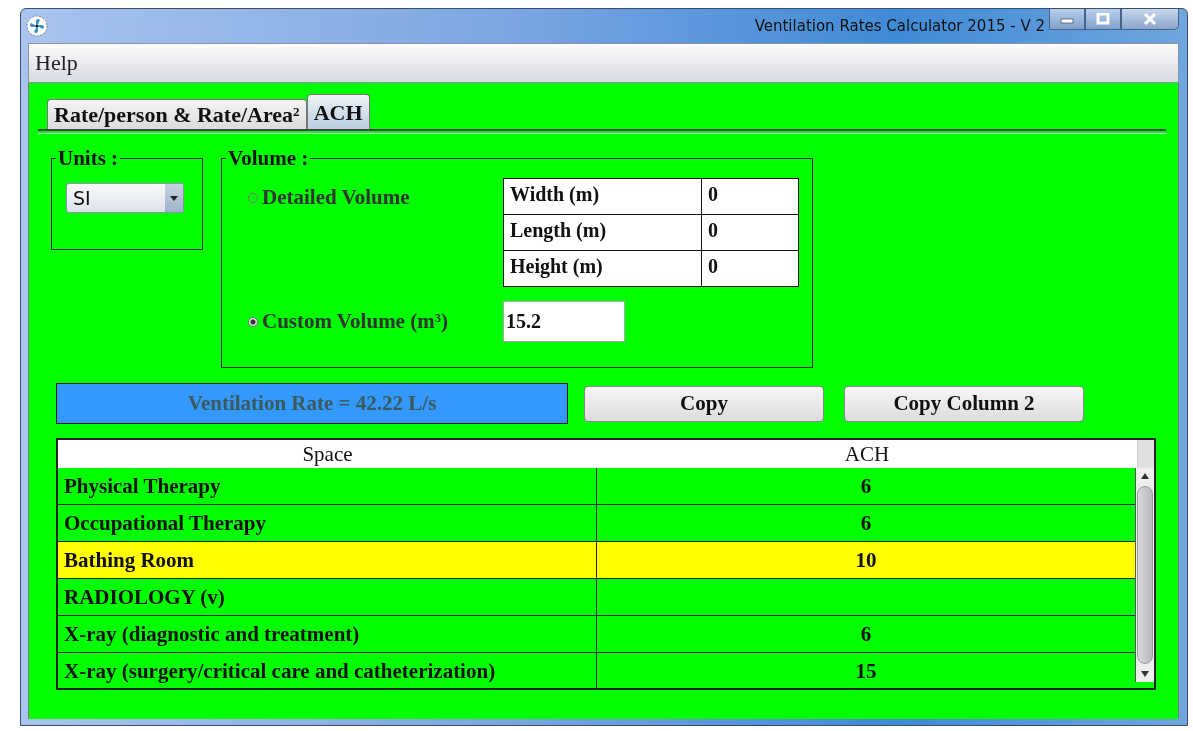  Describe the element at coordinates (327, 523) in the screenshot. I see `table-cell: Occupational Therapy` at that location.